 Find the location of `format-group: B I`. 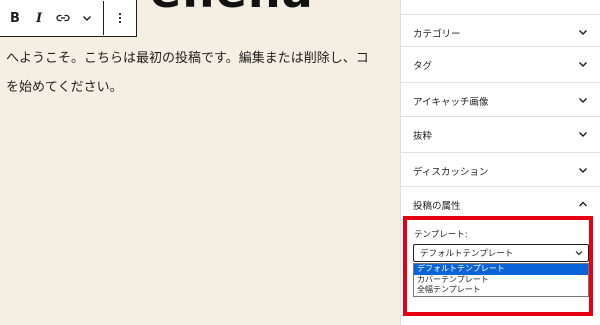

format-group: B I is located at coordinates (51, 18).